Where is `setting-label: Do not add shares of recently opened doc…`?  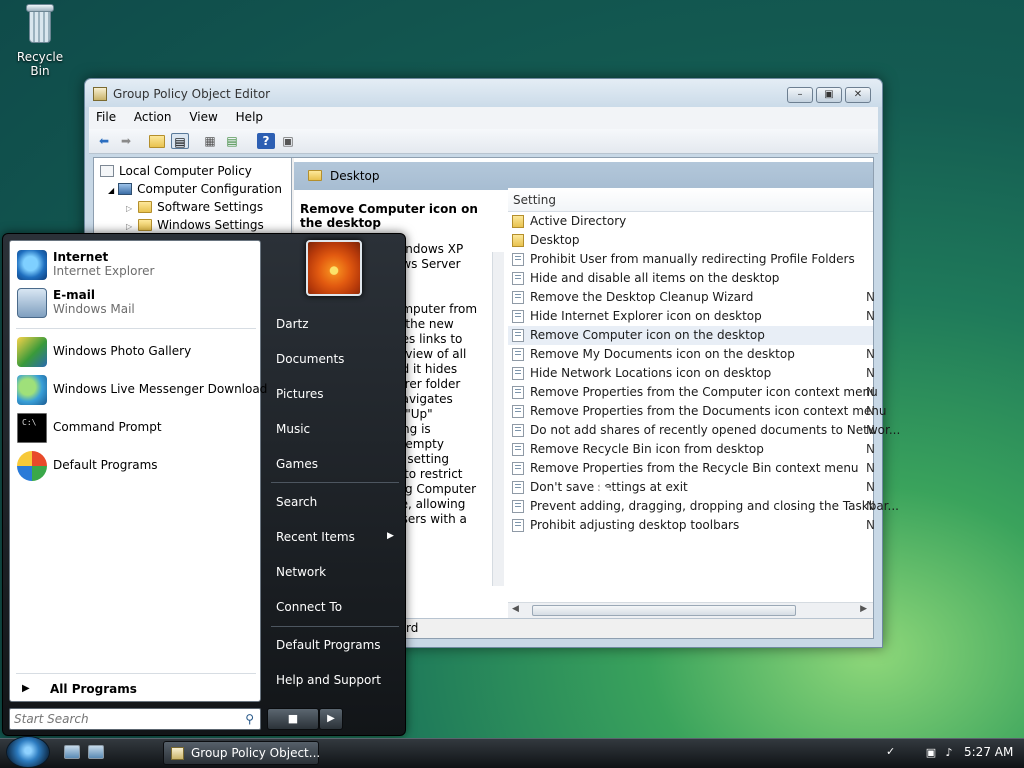
setting-label: Do not add shares of recently opened doc… is located at coordinates (715, 430).